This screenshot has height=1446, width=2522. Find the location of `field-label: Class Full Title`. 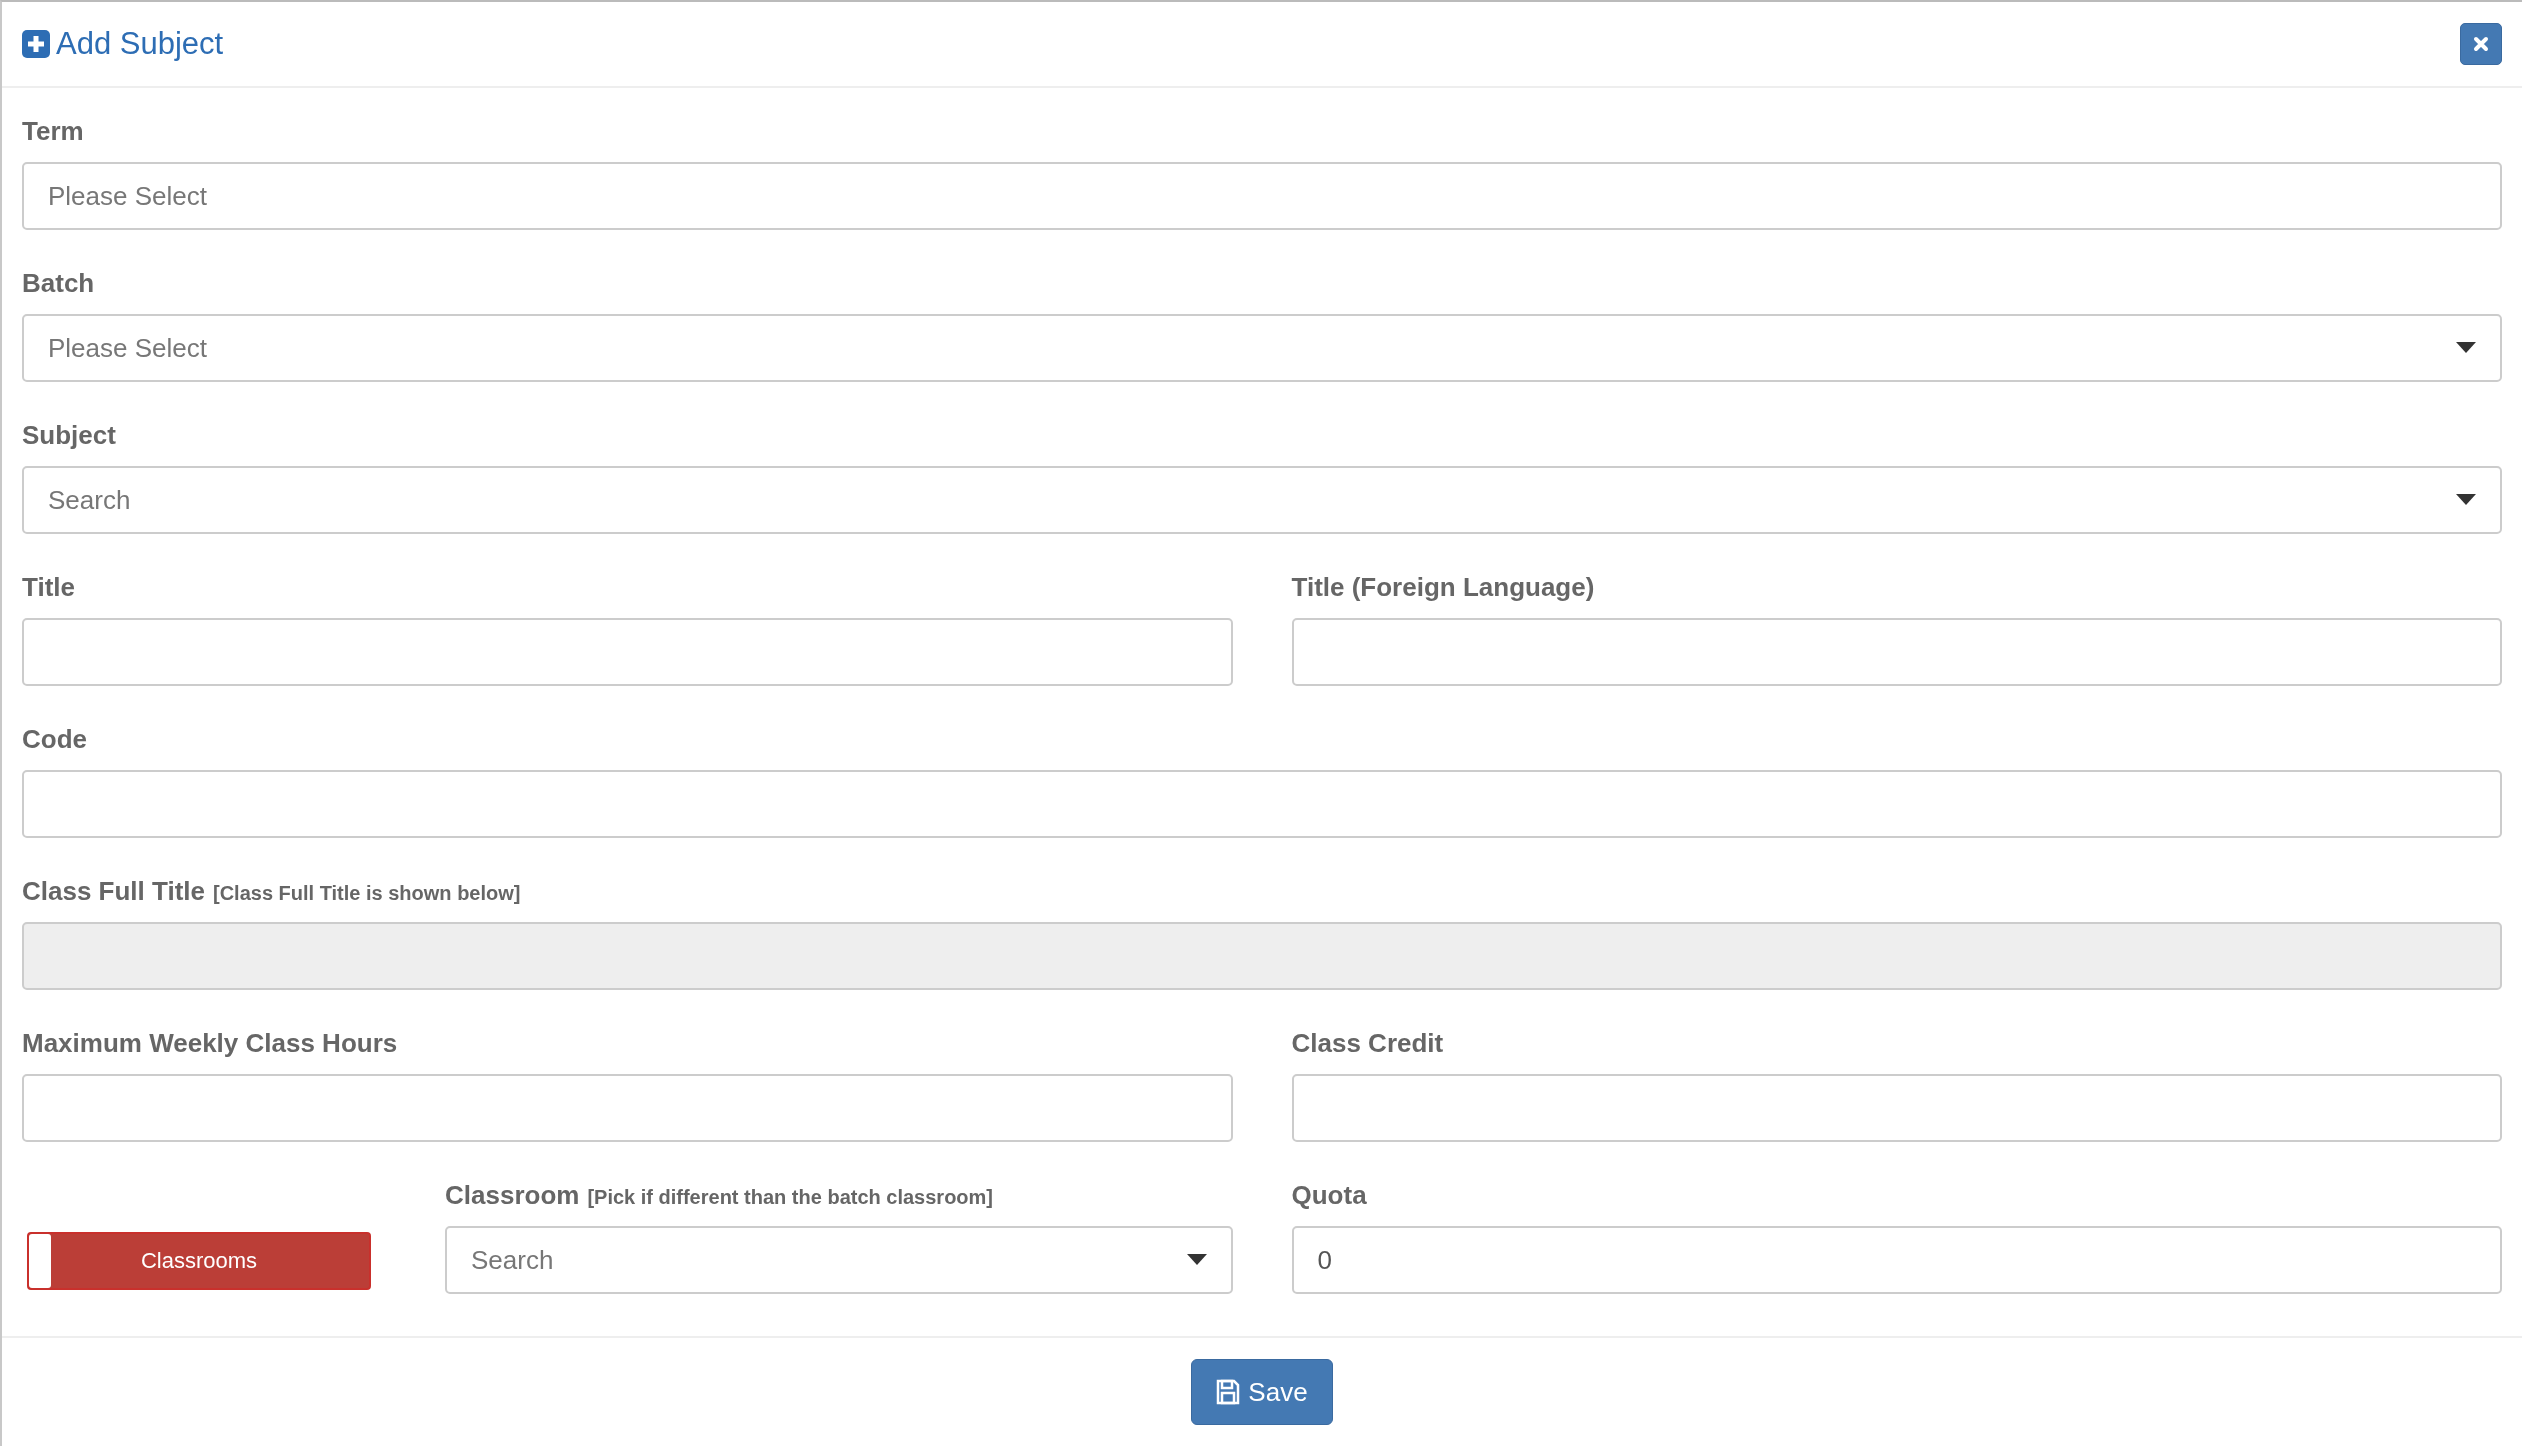

field-label: Class Full Title is located at coordinates (113, 891).